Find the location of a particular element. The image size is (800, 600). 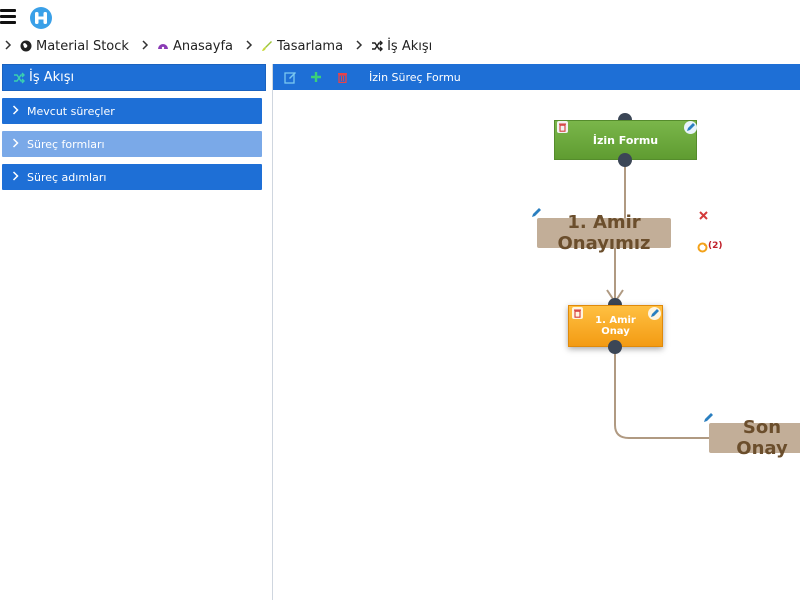

connection-count: (2) is located at coordinates (715, 246).